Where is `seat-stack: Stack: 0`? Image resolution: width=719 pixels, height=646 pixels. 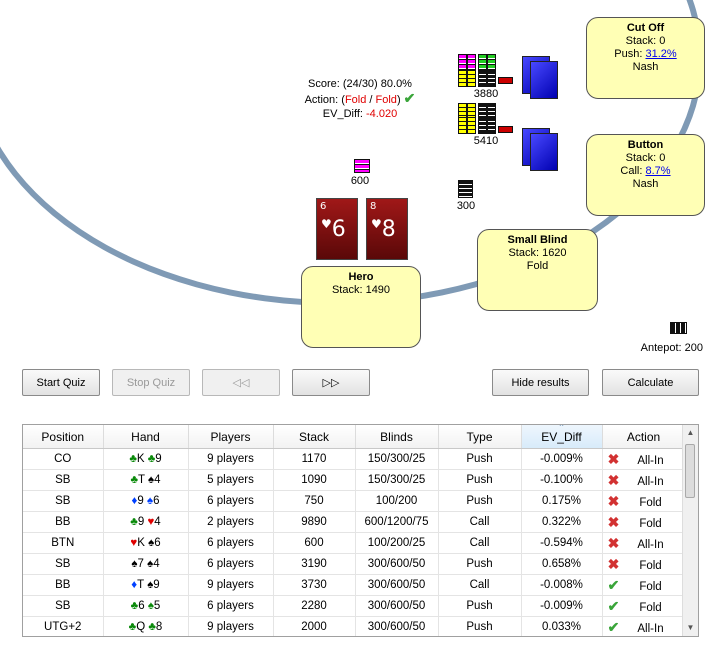 seat-stack: Stack: 0 is located at coordinates (645, 41).